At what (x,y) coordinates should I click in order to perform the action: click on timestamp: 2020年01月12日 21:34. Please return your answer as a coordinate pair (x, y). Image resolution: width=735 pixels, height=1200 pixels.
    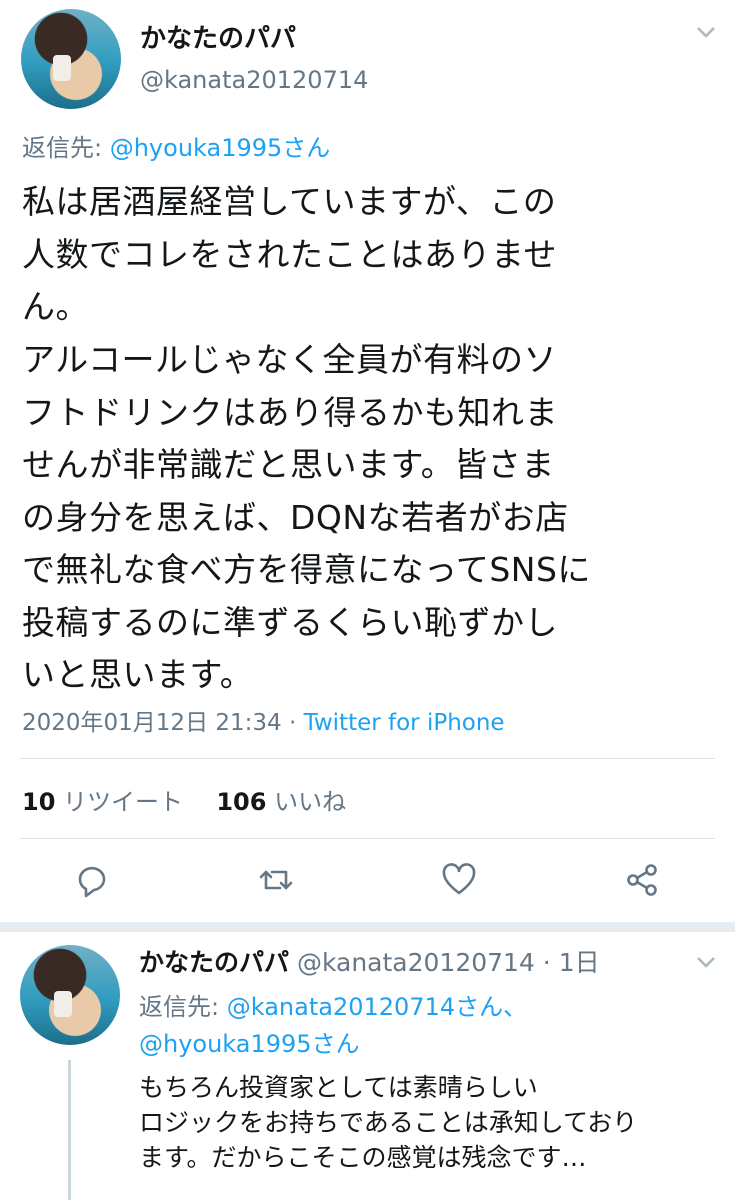
    Looking at the image, I should click on (152, 723).